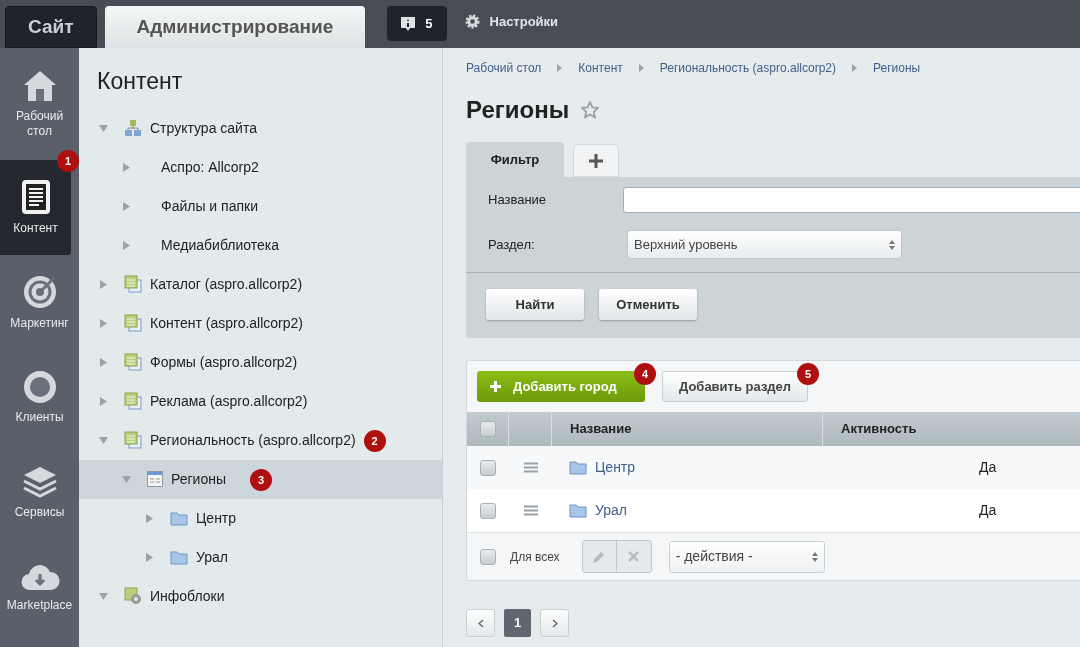 This screenshot has width=1080, height=647. What do you see at coordinates (39, 397) in the screenshot?
I see `rail-item: Клиенты` at bounding box center [39, 397].